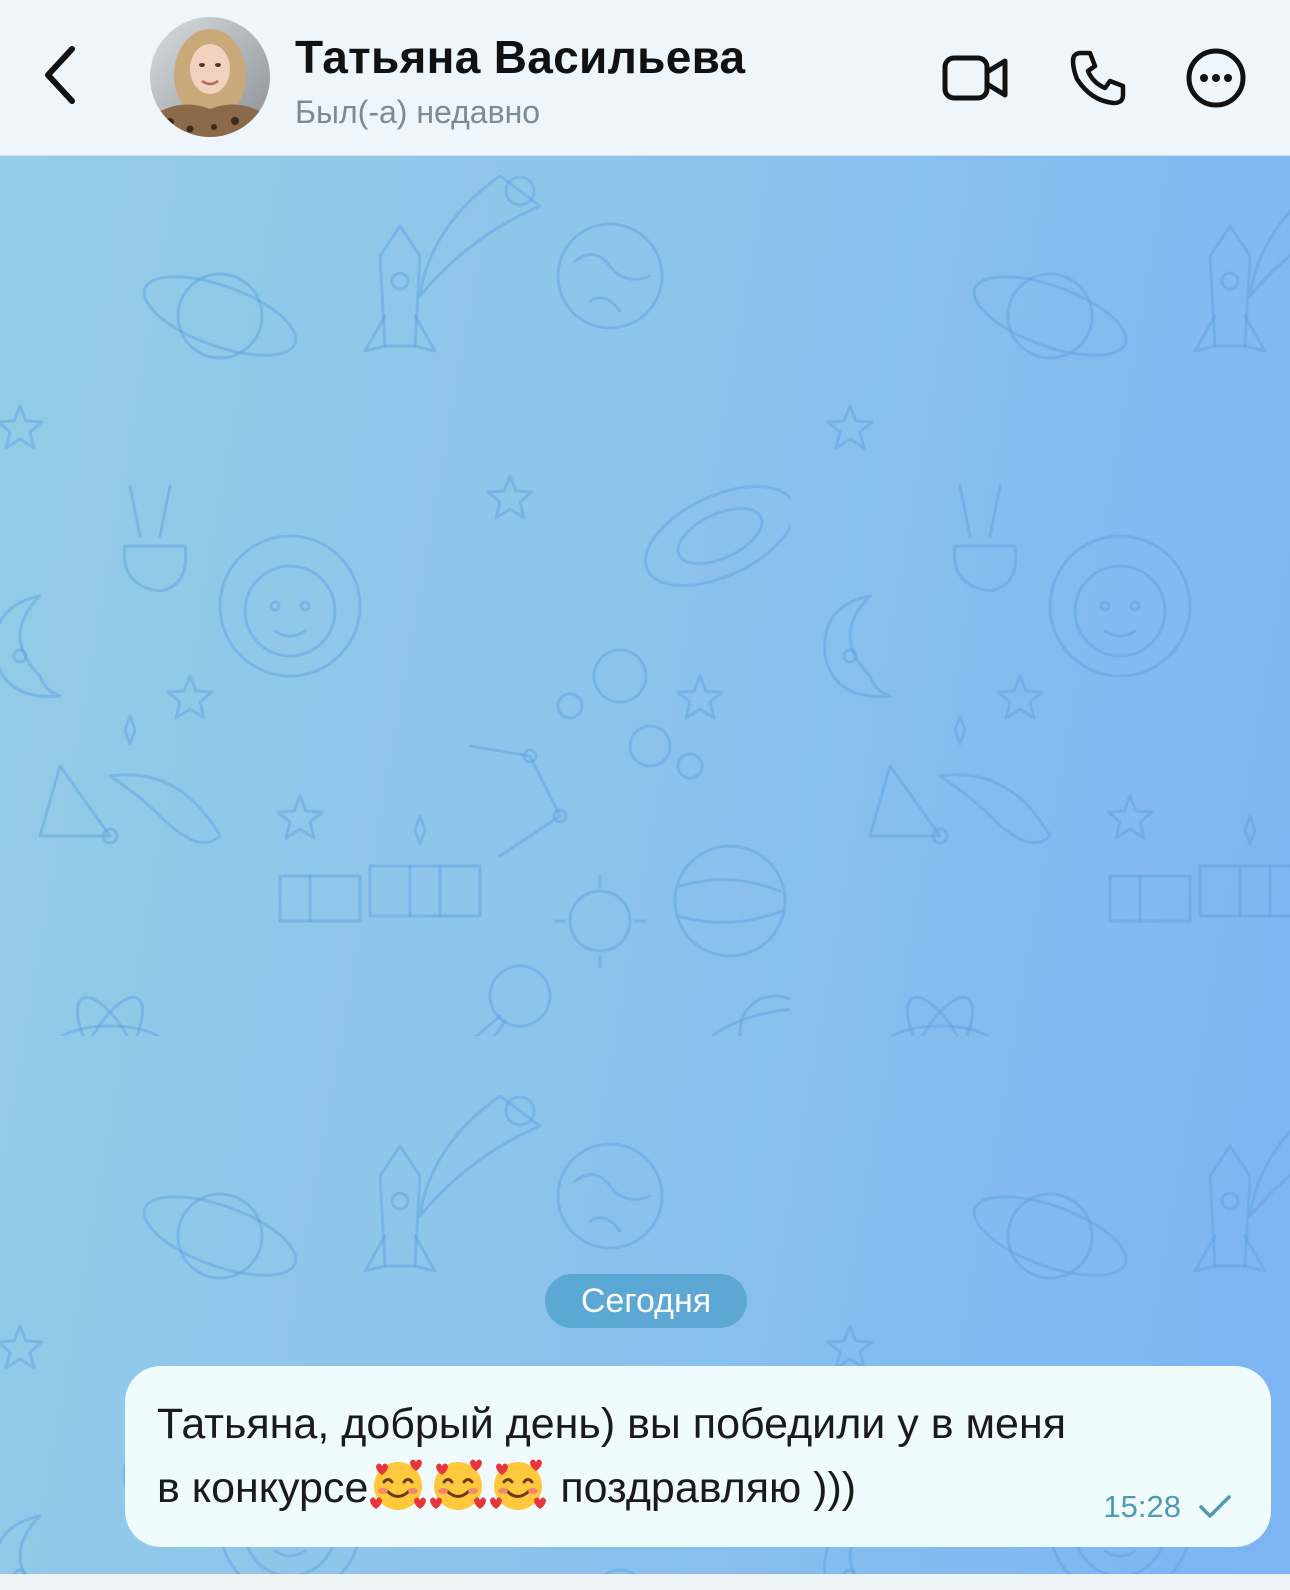  I want to click on back-button, so click(60, 75).